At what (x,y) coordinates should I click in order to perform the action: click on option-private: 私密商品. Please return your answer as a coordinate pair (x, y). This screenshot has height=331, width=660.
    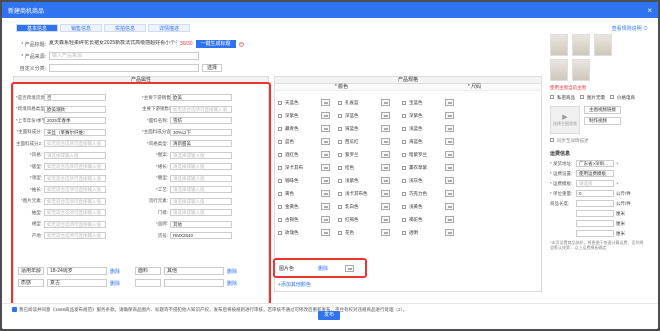
    Looking at the image, I should click on (562, 98).